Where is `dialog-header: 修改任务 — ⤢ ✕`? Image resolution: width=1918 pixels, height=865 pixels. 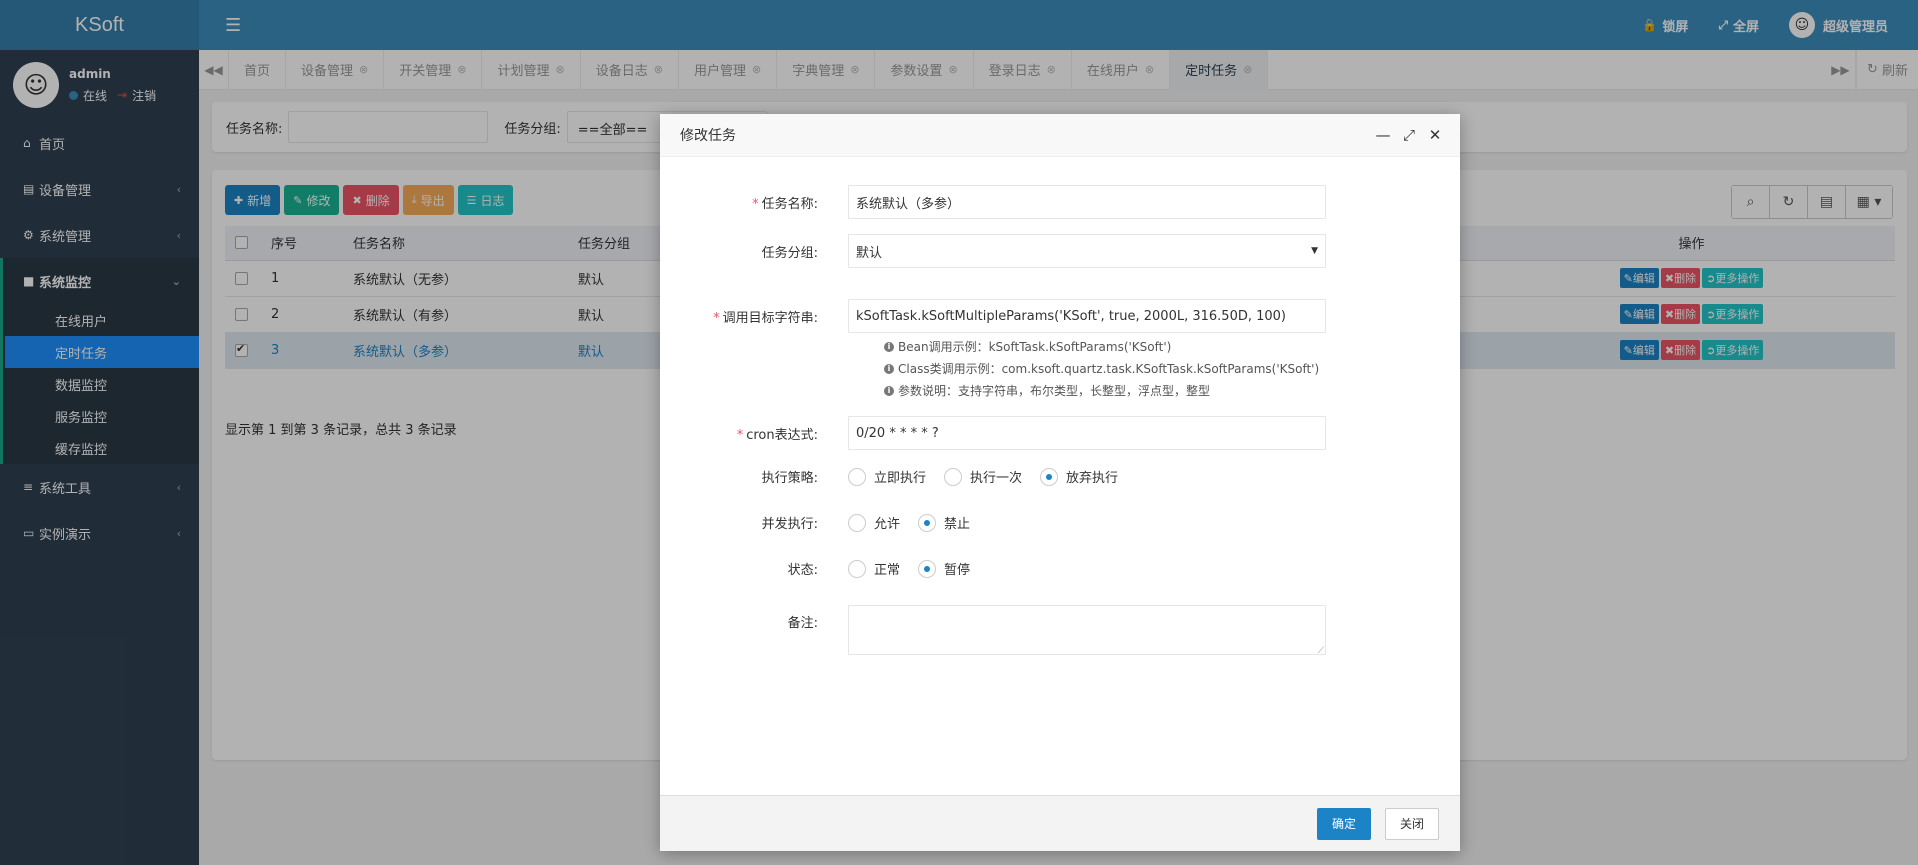 dialog-header: 修改任务 — ⤢ ✕ is located at coordinates (1060, 135).